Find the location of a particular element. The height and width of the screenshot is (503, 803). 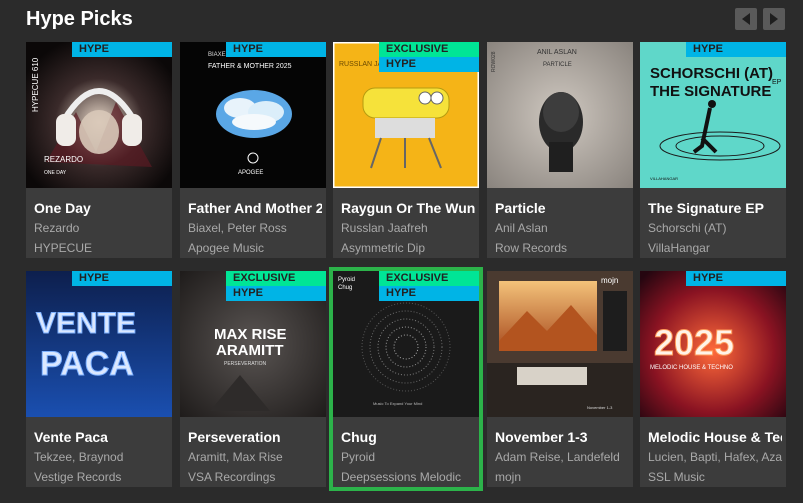

release-title: The Signature EP is located at coordinates (715, 208).